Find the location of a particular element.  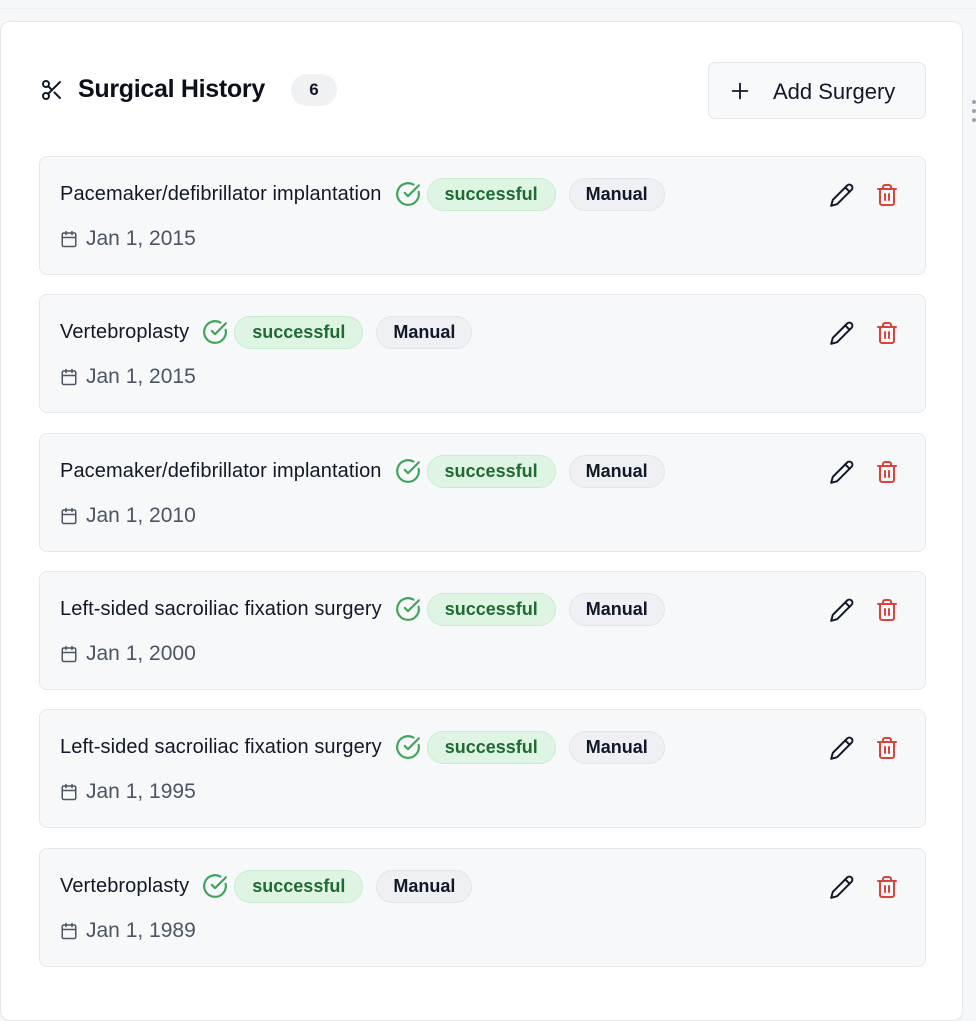

plus-icon is located at coordinates (740, 91).